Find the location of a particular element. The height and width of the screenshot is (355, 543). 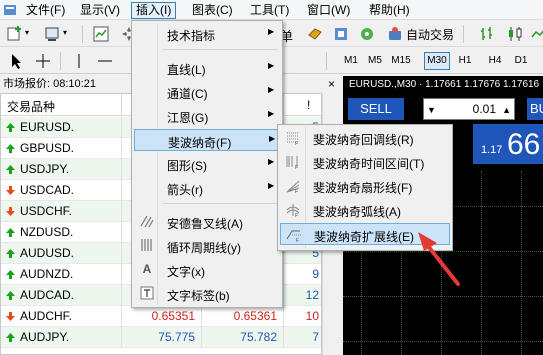

chevron-up-icon: ▲ is located at coordinates (506, 110).